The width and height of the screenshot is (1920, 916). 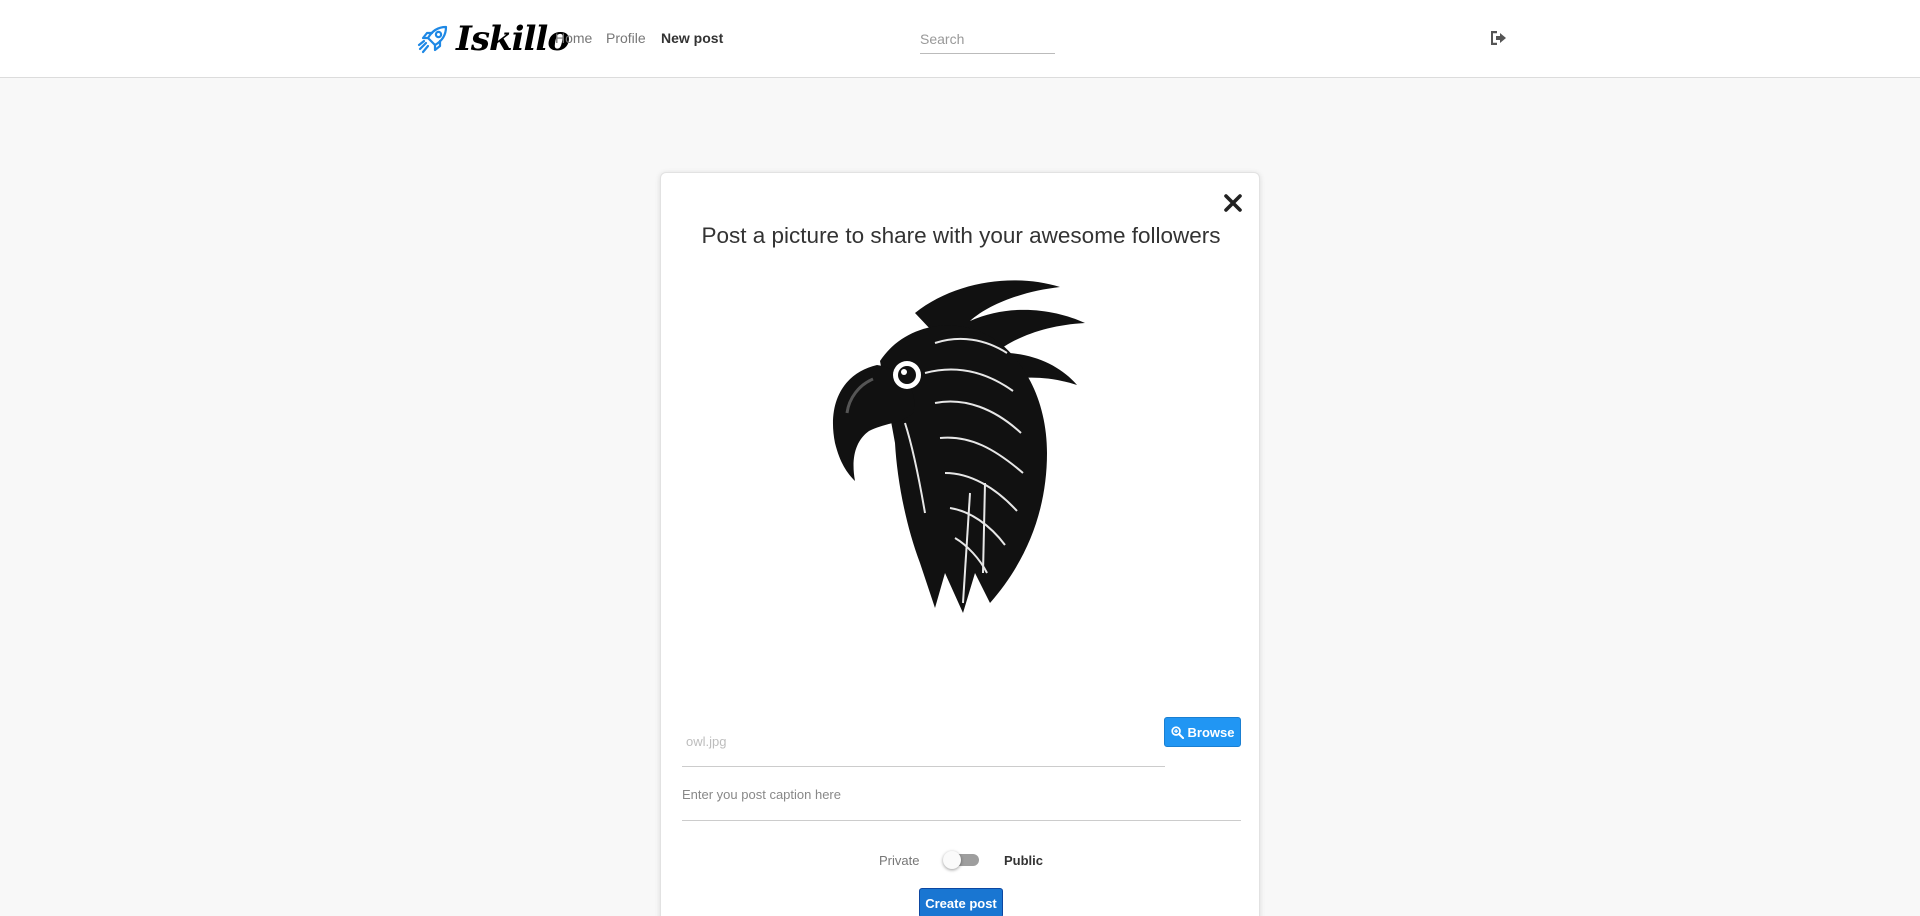 I want to click on nav-profile: Profile, so click(x=626, y=38).